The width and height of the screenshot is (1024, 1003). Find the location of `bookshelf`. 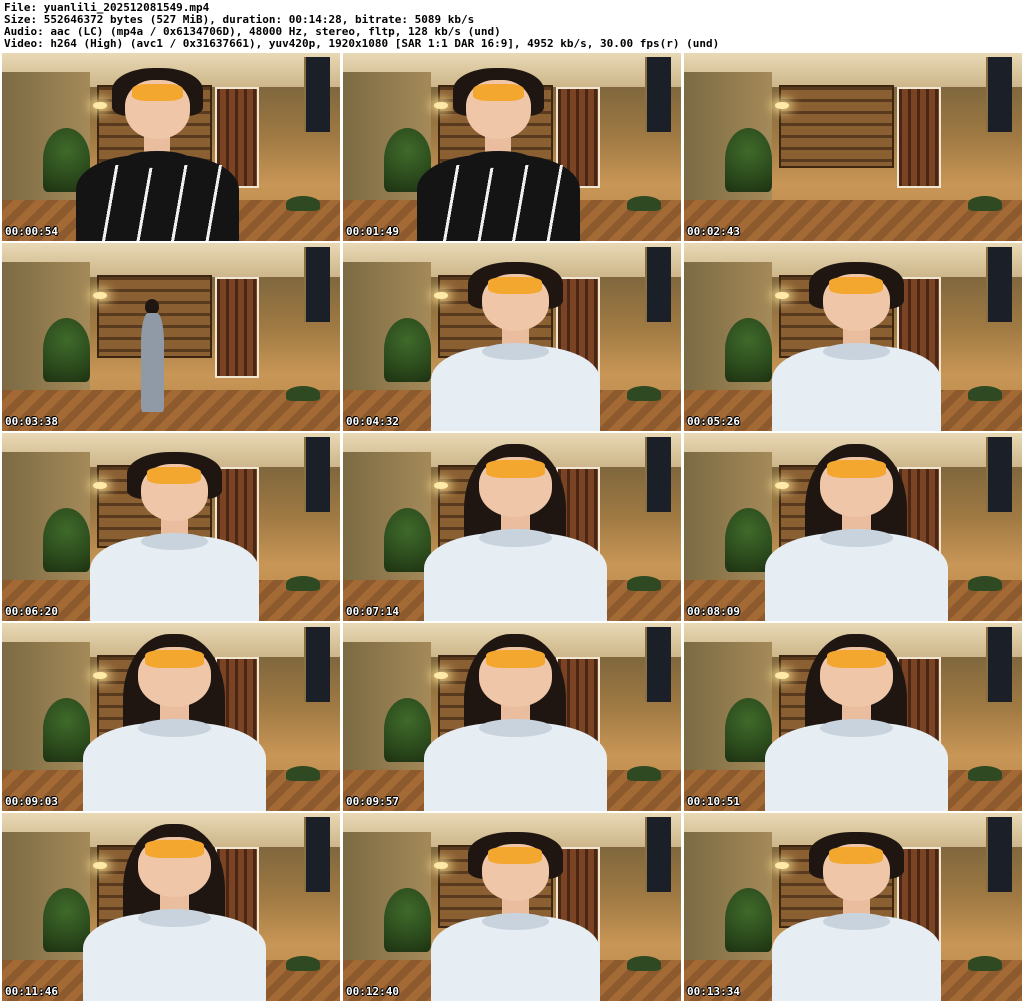

bookshelf is located at coordinates (836, 126).